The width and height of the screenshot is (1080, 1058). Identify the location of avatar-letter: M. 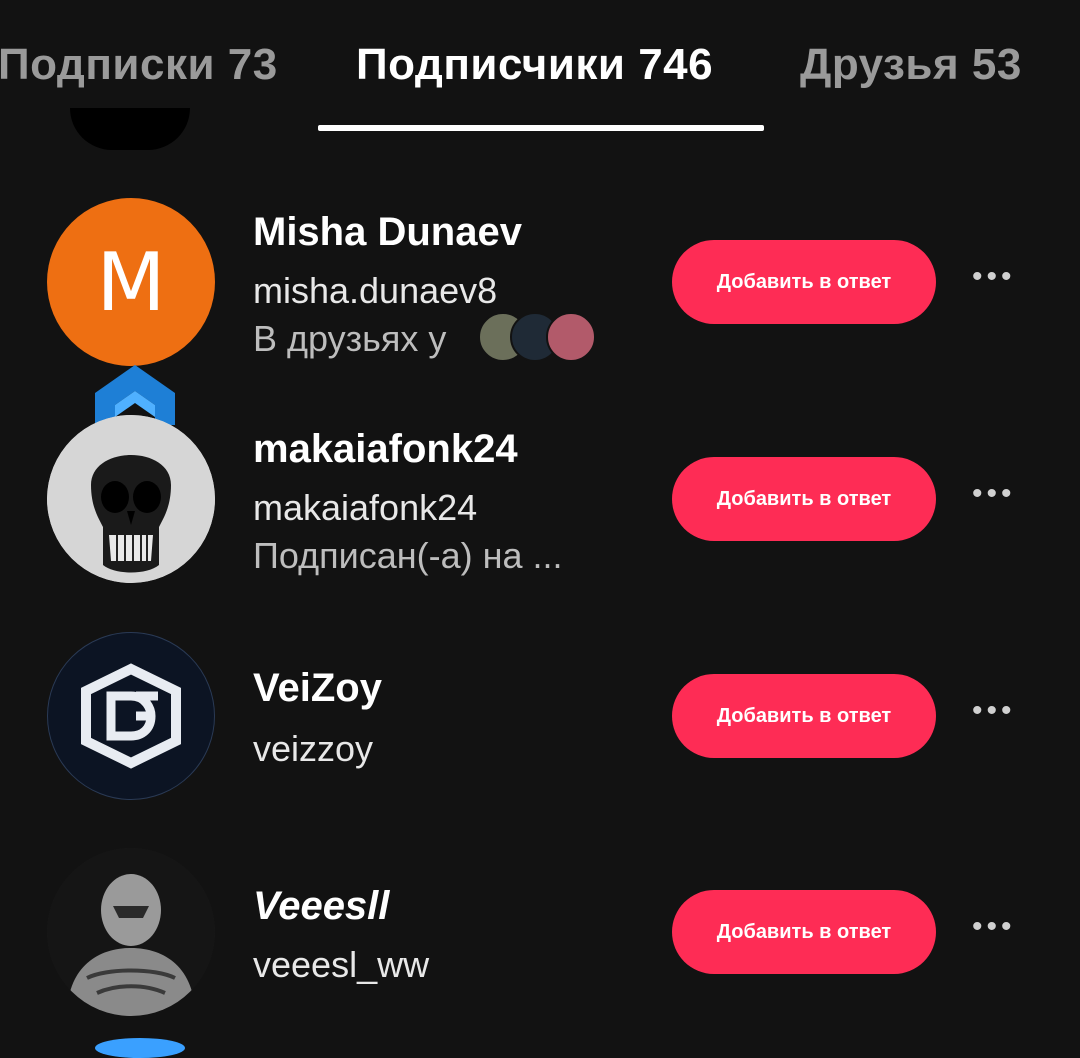
(131, 282).